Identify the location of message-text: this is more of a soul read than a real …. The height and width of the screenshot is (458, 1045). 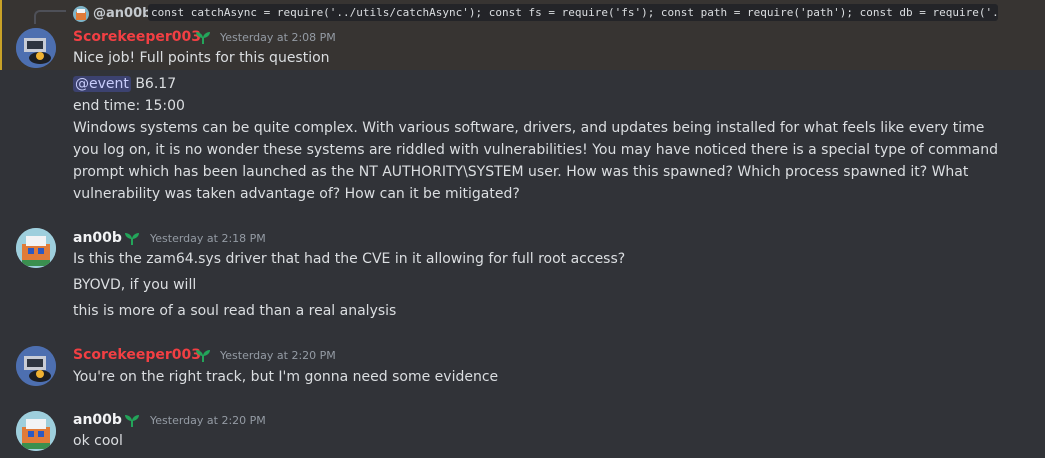
(235, 311).